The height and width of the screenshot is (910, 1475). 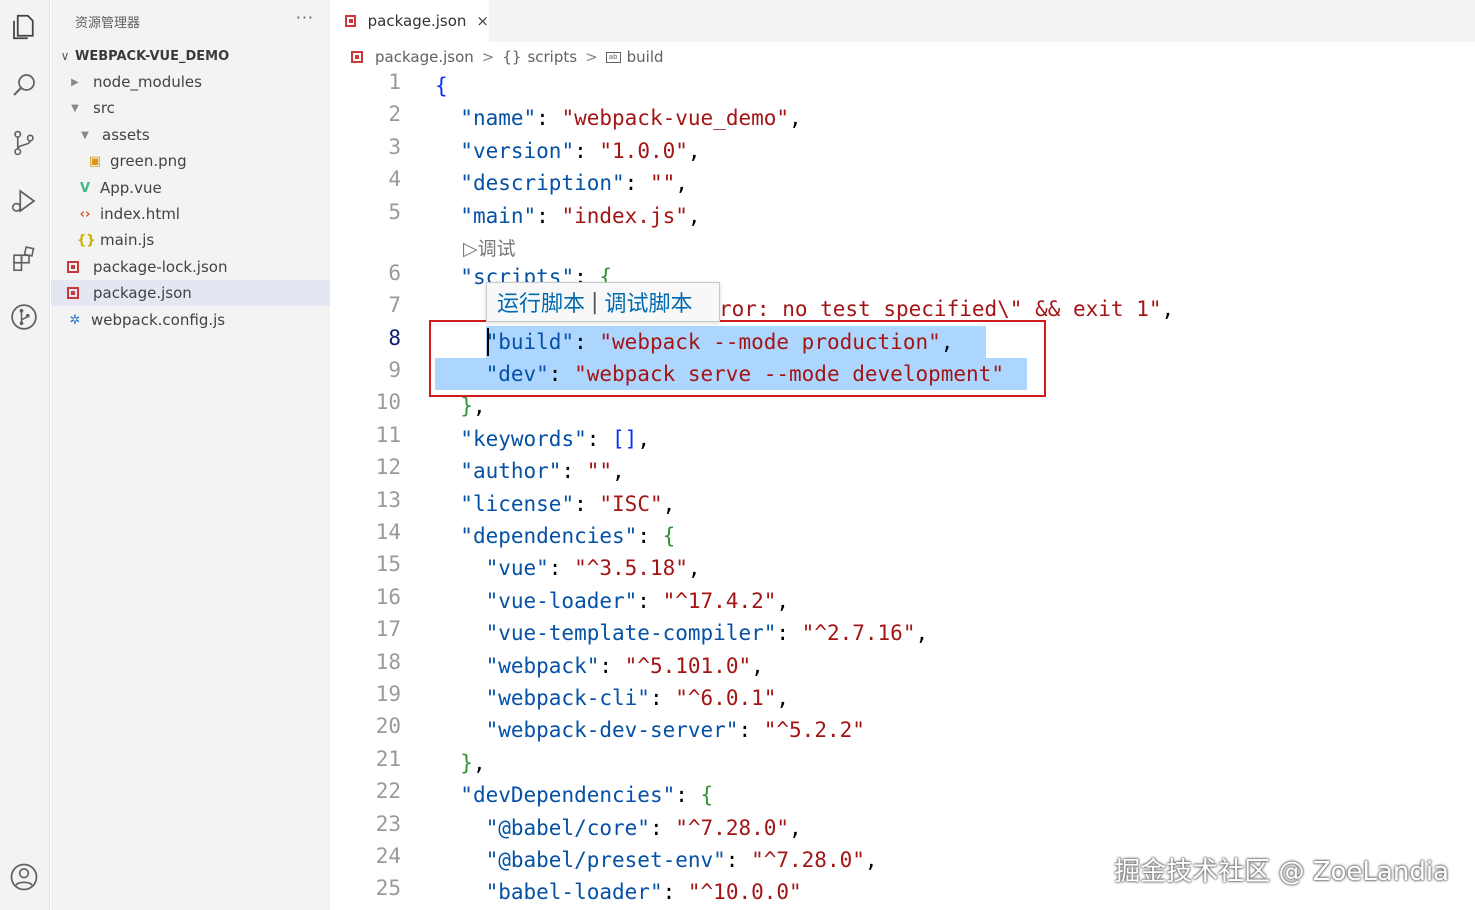 What do you see at coordinates (388, 824) in the screenshot?
I see `line-number: 23` at bounding box center [388, 824].